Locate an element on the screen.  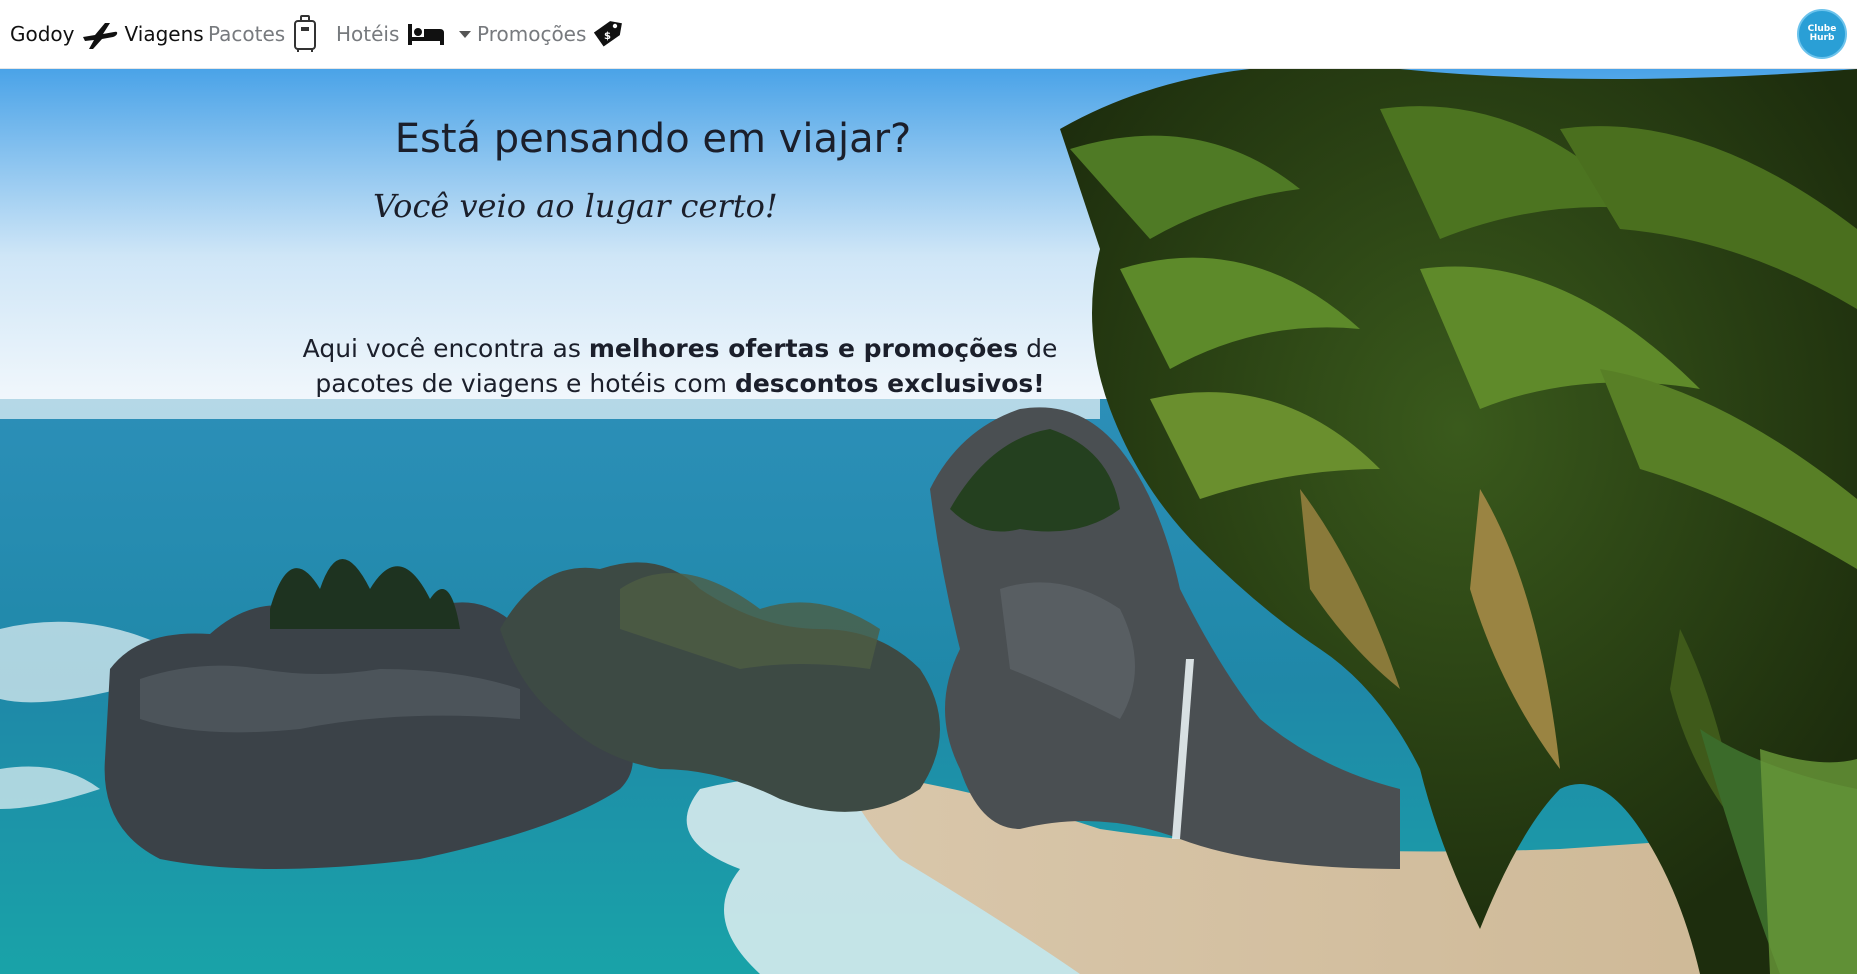
suitcase-icon is located at coordinates (305, 33).